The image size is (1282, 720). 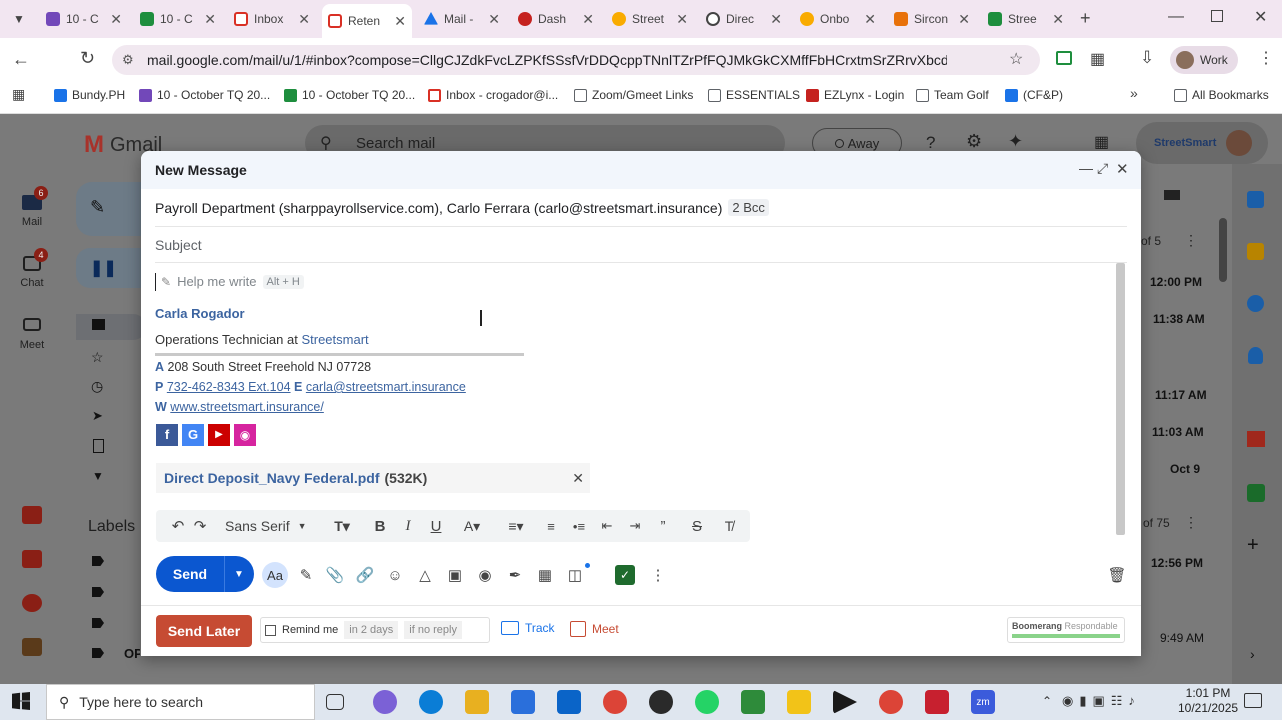 I want to click on bulleted-list-icon: •≡, so click(x=579, y=526).